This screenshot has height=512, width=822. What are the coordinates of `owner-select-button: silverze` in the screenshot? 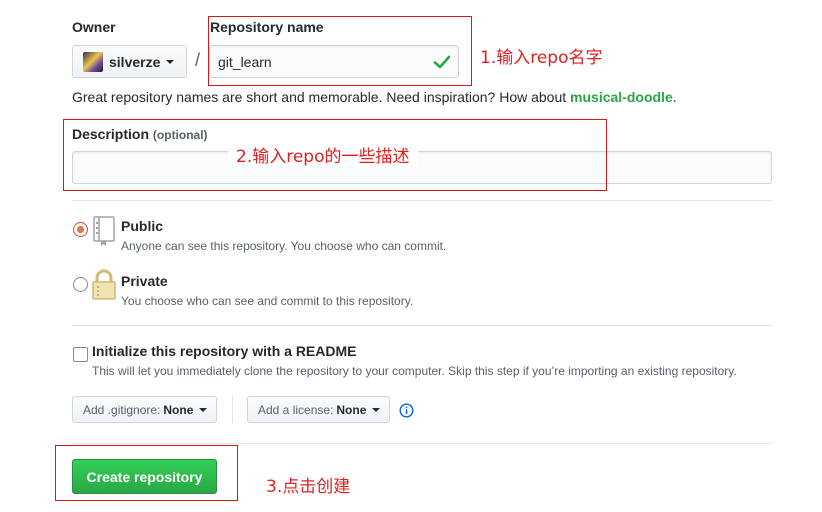 It's located at (129, 61).